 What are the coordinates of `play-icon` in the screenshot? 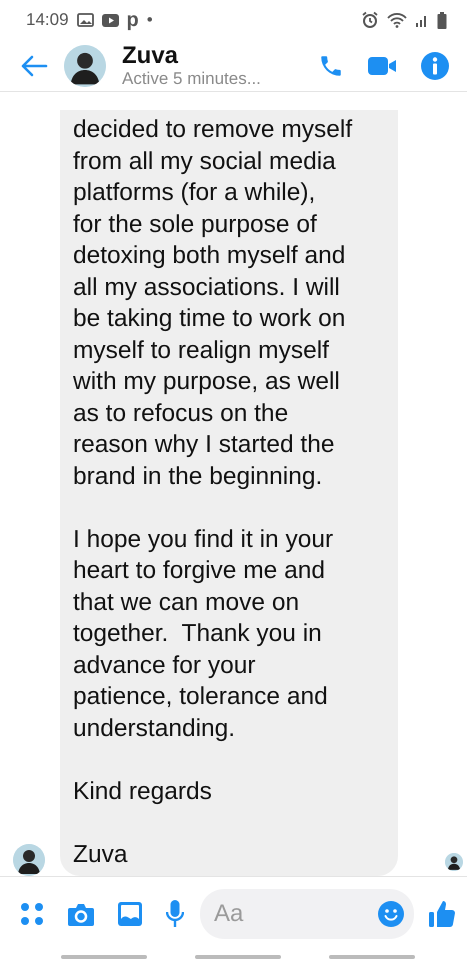 It's located at (110, 20).